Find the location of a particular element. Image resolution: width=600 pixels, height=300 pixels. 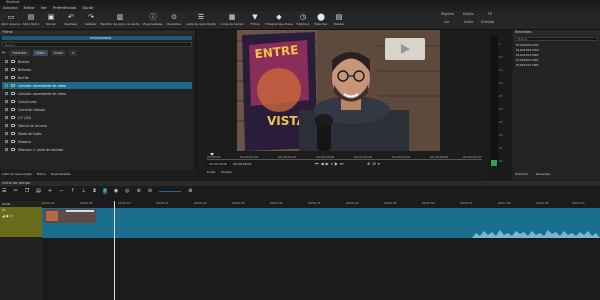

video-preview: ENTRE VISTA is located at coordinates (338, 90).